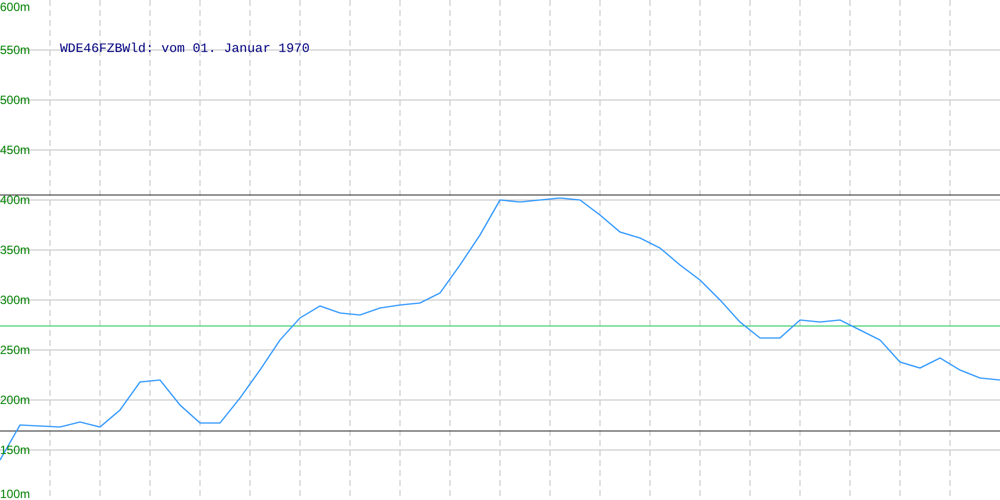  What do you see at coordinates (15, 7) in the screenshot?
I see `y-tick-label: 600m` at bounding box center [15, 7].